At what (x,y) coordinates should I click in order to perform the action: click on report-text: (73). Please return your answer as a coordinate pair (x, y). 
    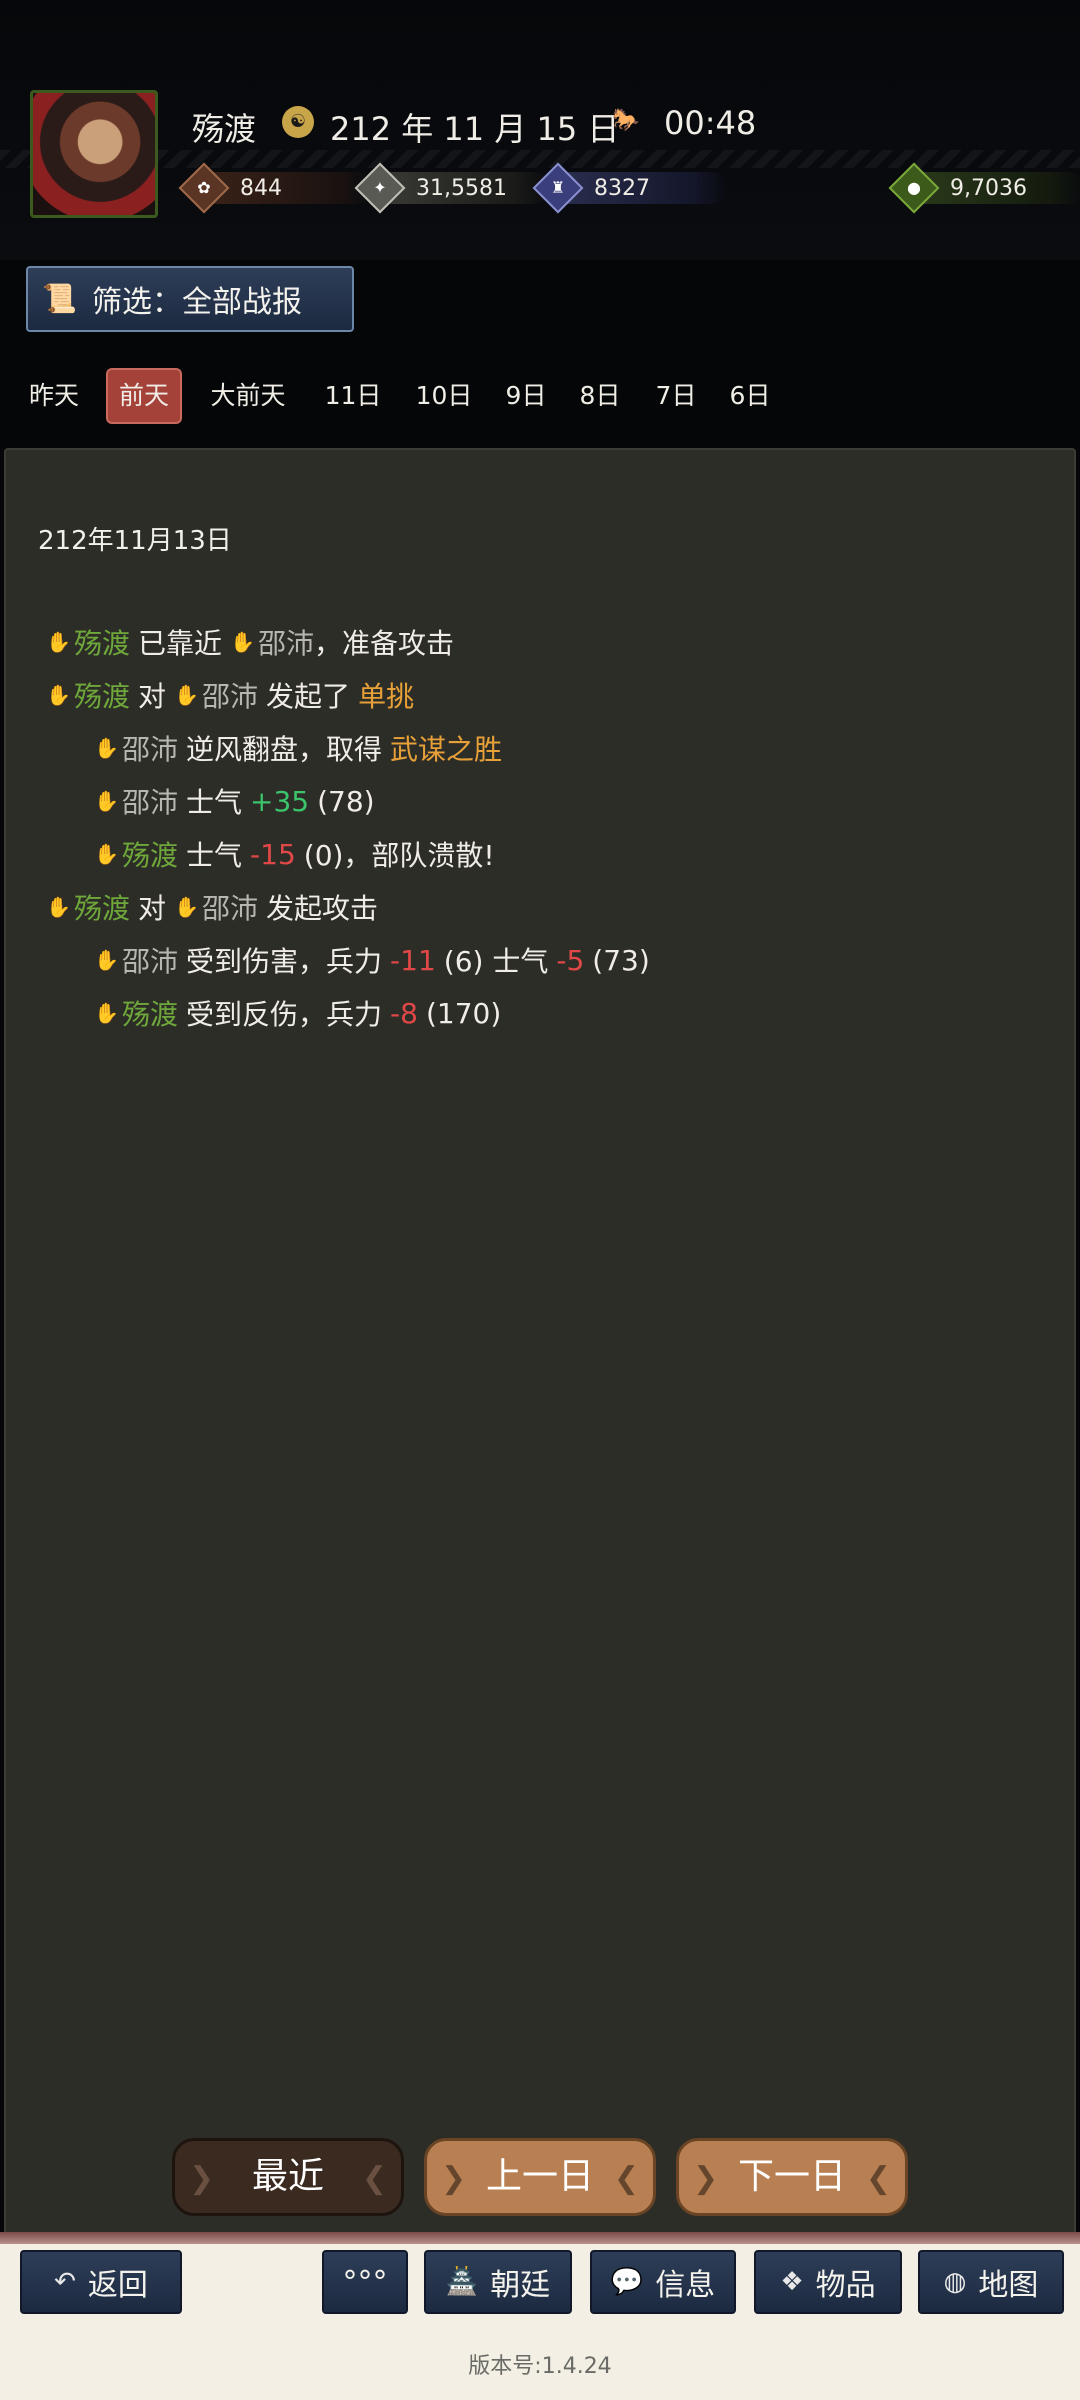
    Looking at the image, I should click on (621, 960).